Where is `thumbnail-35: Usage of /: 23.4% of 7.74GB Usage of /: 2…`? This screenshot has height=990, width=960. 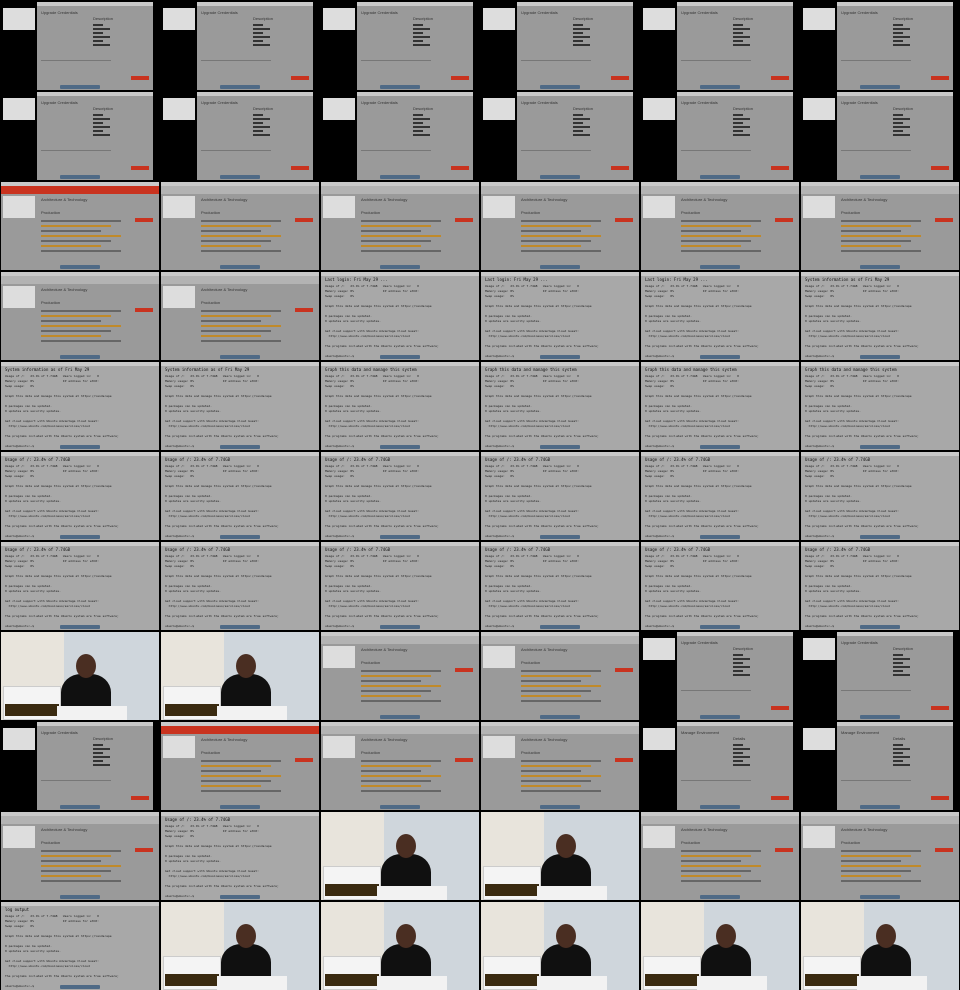
thumbnail-35: Usage of /: 23.4% of 7.74GB Usage of /: 2… is located at coordinates (720, 496).